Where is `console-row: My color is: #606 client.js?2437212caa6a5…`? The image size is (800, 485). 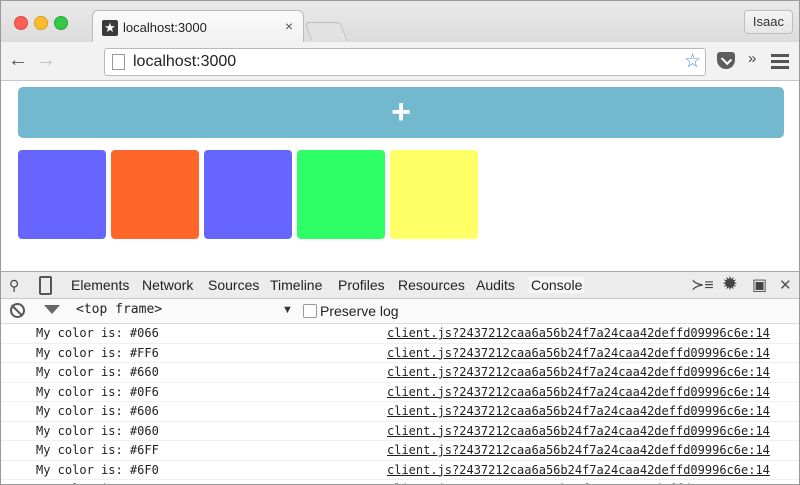
console-row: My color is: #606 client.js?2437212caa6a5… is located at coordinates (400, 412).